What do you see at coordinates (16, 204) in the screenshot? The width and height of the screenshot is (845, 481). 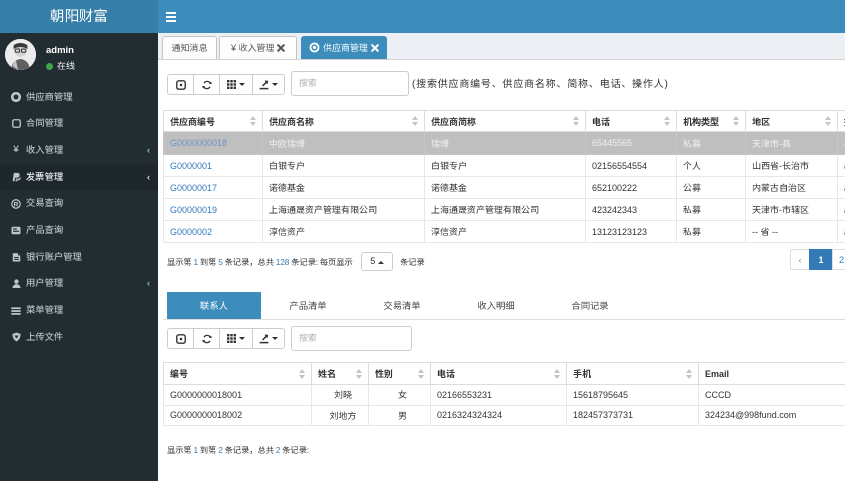 I see `svg-text: R` at bounding box center [16, 204].